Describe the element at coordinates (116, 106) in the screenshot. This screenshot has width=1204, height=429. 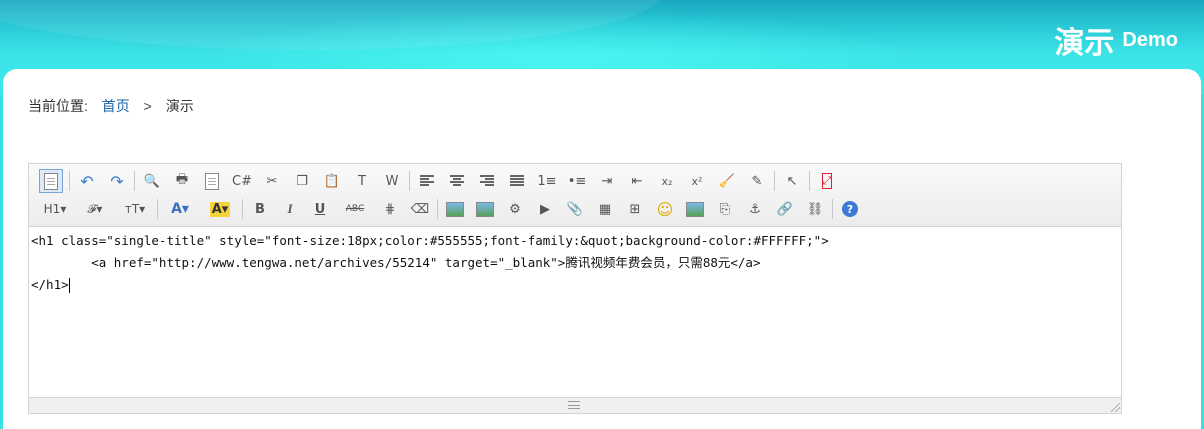
I see `breadcrumb-home-link: 首页` at that location.